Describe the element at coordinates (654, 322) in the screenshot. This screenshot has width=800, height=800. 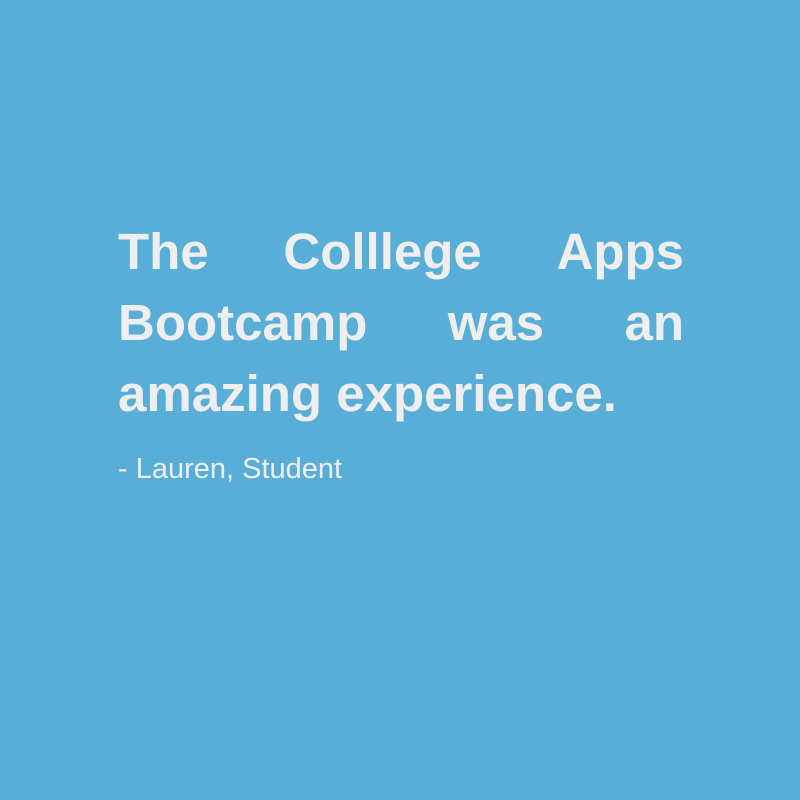
I see `quote-word: an` at that location.